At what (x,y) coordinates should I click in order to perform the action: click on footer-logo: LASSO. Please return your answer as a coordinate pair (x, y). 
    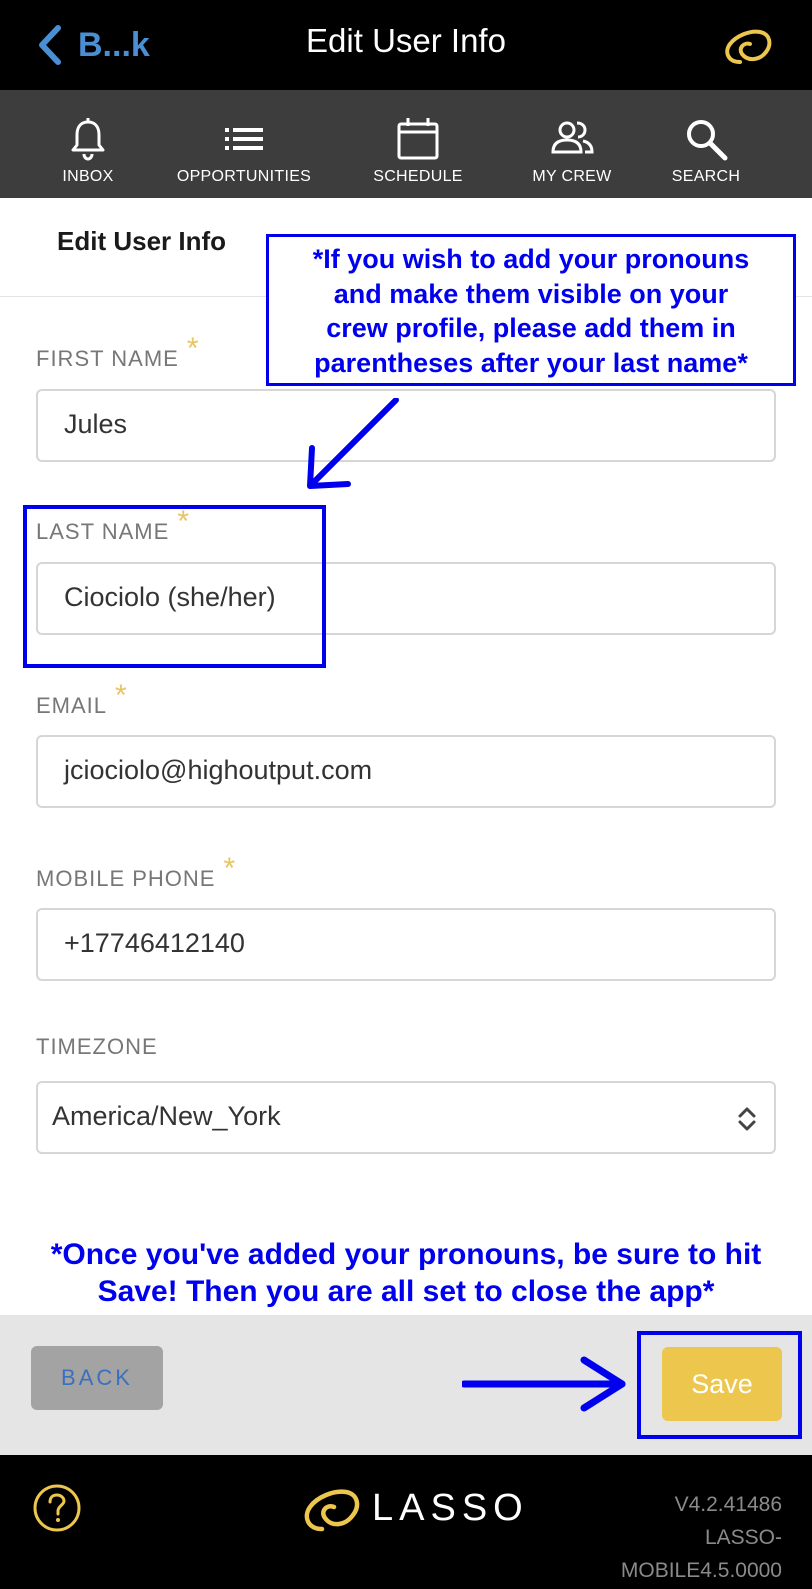
    Looking at the image, I should click on (414, 1508).